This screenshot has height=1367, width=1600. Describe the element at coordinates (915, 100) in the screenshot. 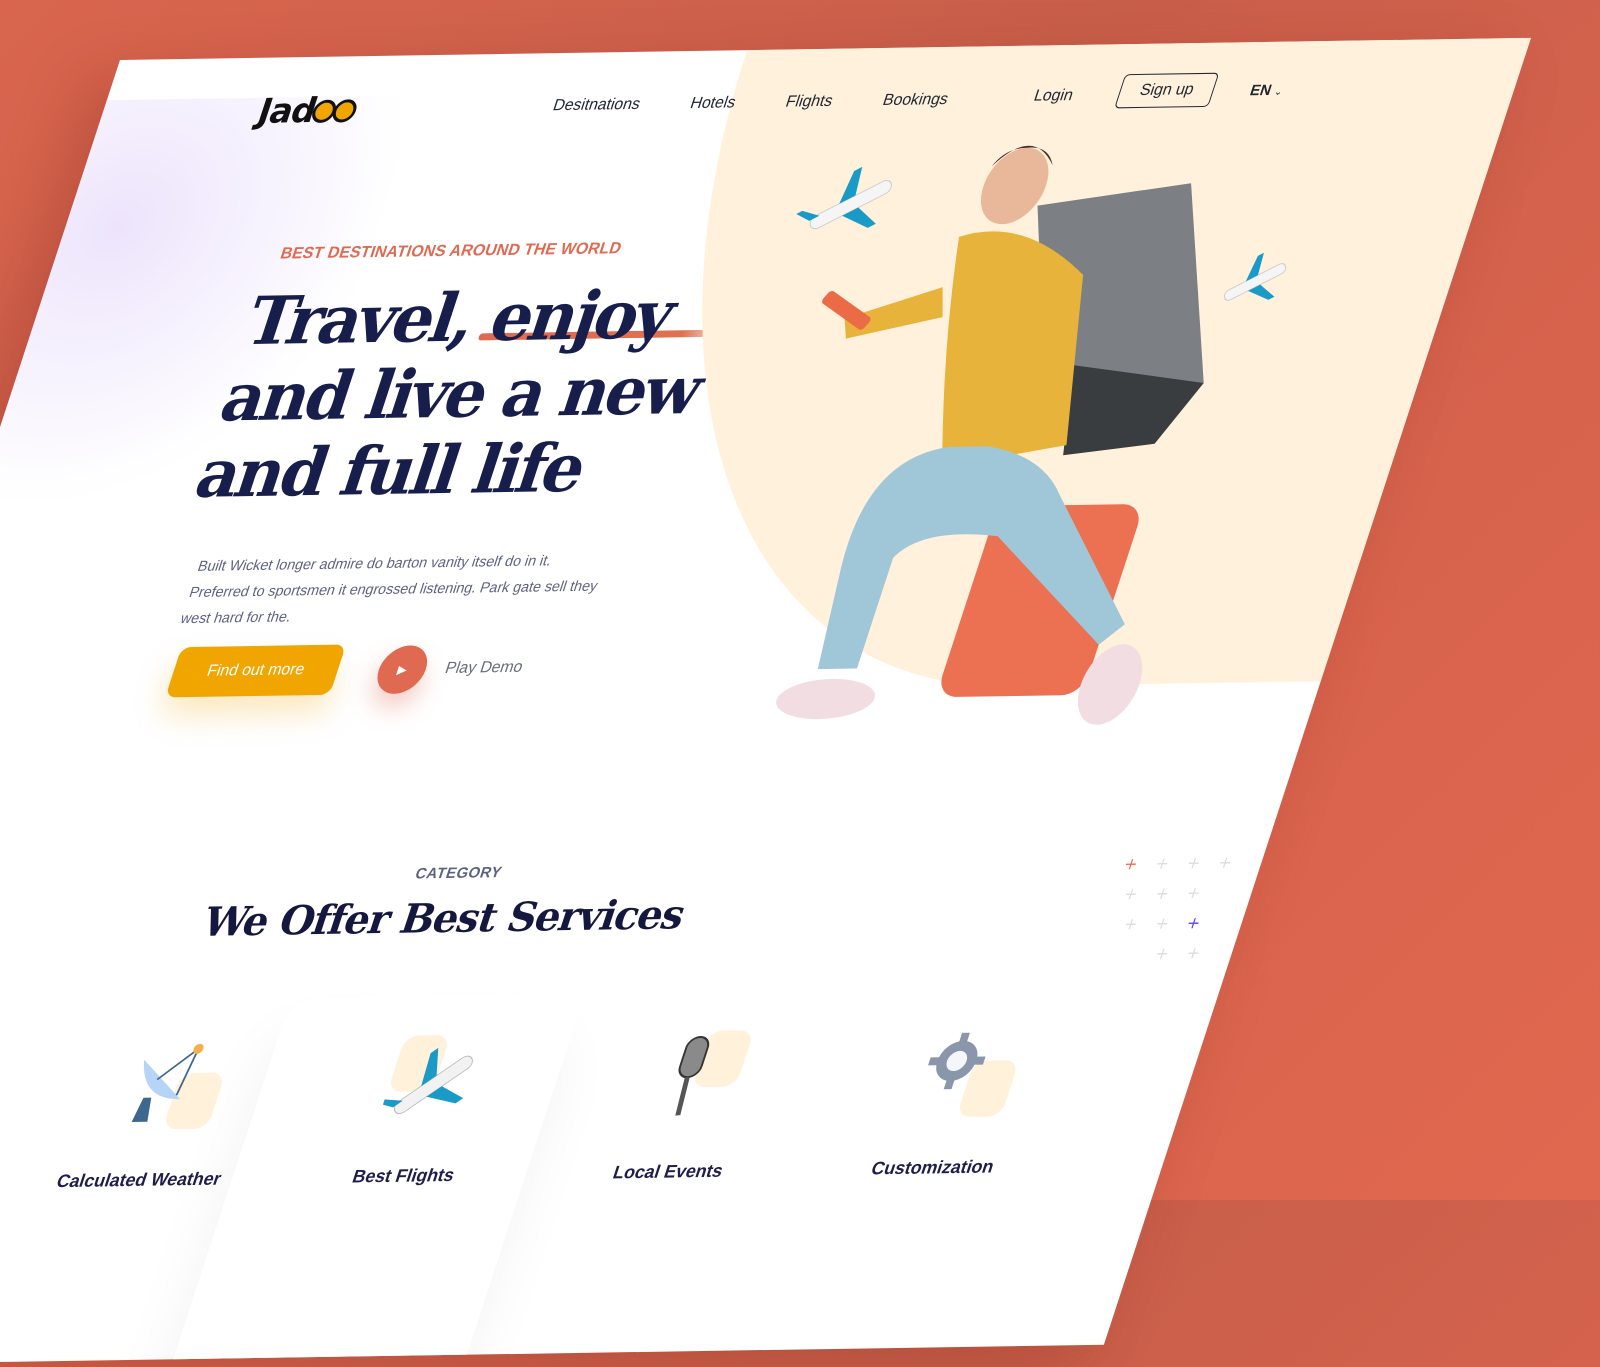

I see `nav-item-bookings: Bookings` at that location.